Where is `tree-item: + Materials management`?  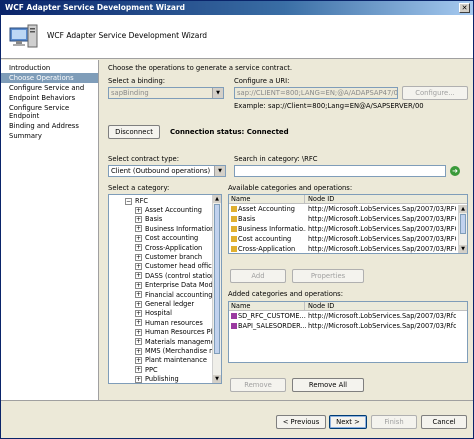
tree-item: + Materials management is located at coordinates (178, 342).